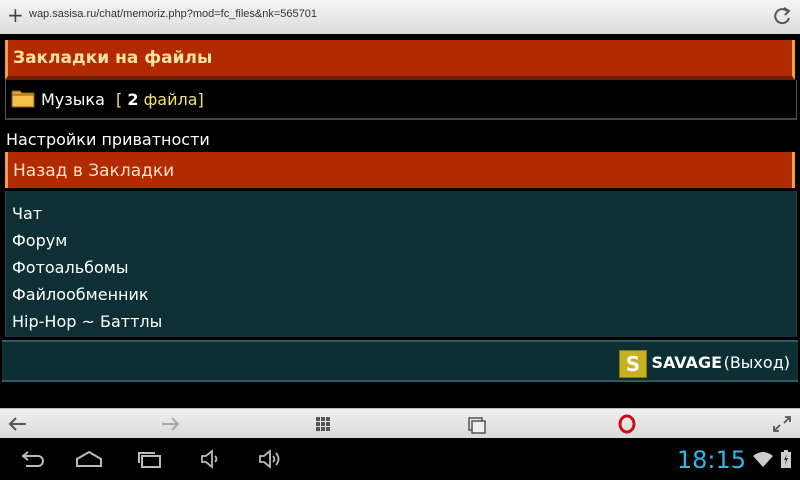  What do you see at coordinates (400, 361) in the screenshot?
I see `user-bar: S SAVAGE (Выход)` at bounding box center [400, 361].